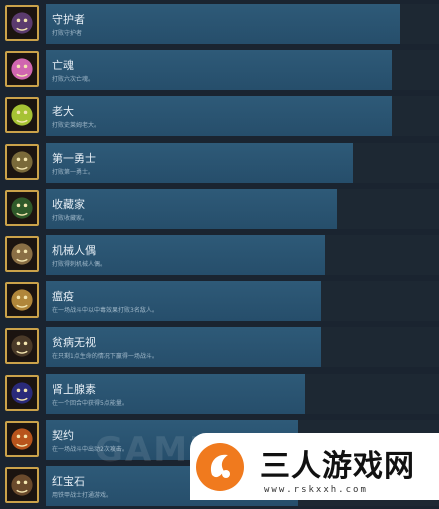 The height and width of the screenshot is (509, 439). What do you see at coordinates (22, 392) in the screenshot?
I see `adrenaline-icon` at bounding box center [22, 392].